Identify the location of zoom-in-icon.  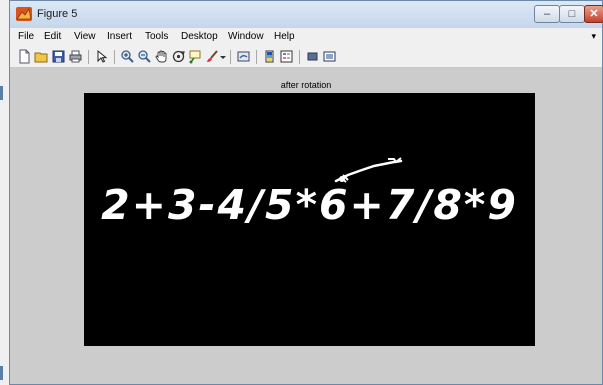
(127, 56).